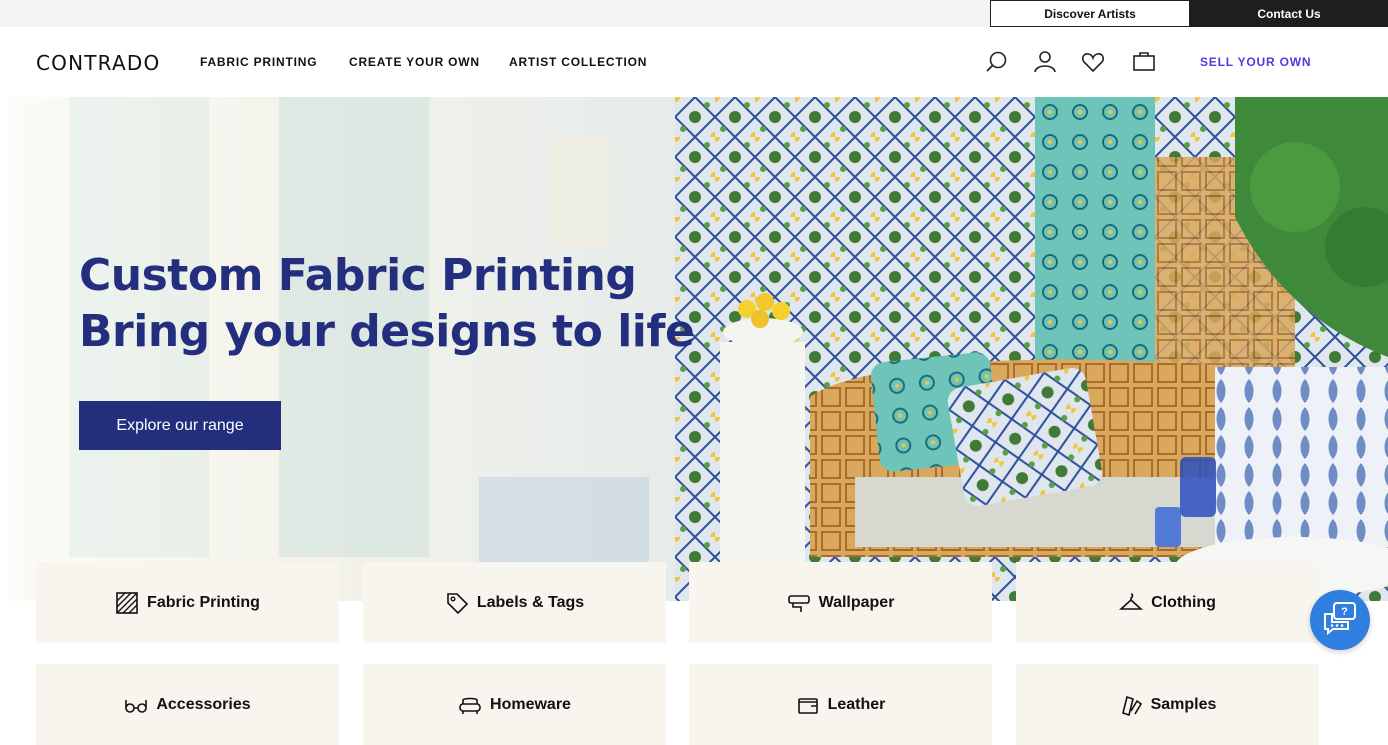  What do you see at coordinates (98, 63) in the screenshot?
I see `contrado-logo: CONTRADO` at bounding box center [98, 63].